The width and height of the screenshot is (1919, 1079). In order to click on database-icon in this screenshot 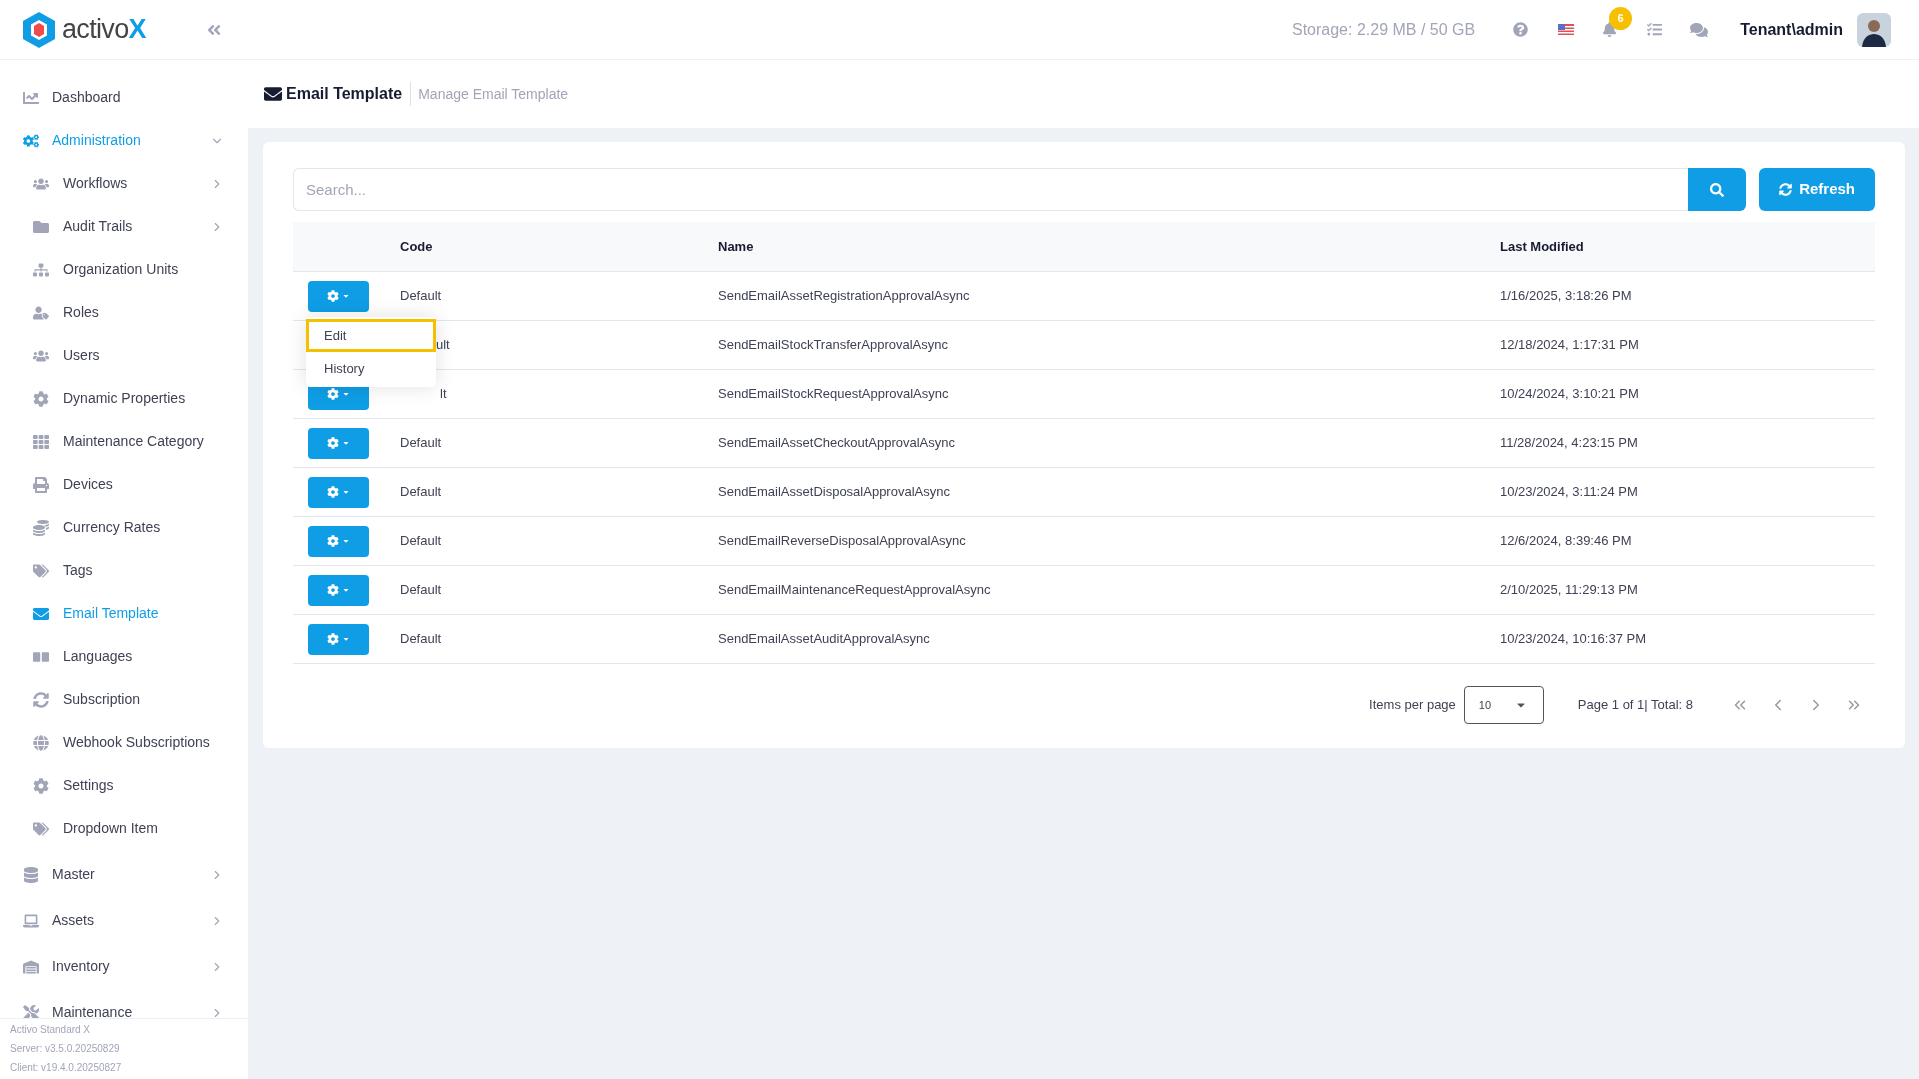, I will do `click(31, 874)`.